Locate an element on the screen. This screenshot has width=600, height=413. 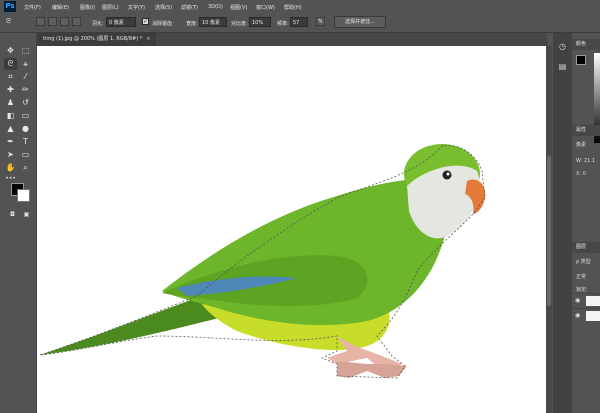
tab-document: timg (1).jpg @ 200% (图层 1, RGB/8#) * × is located at coordinates (97, 39).